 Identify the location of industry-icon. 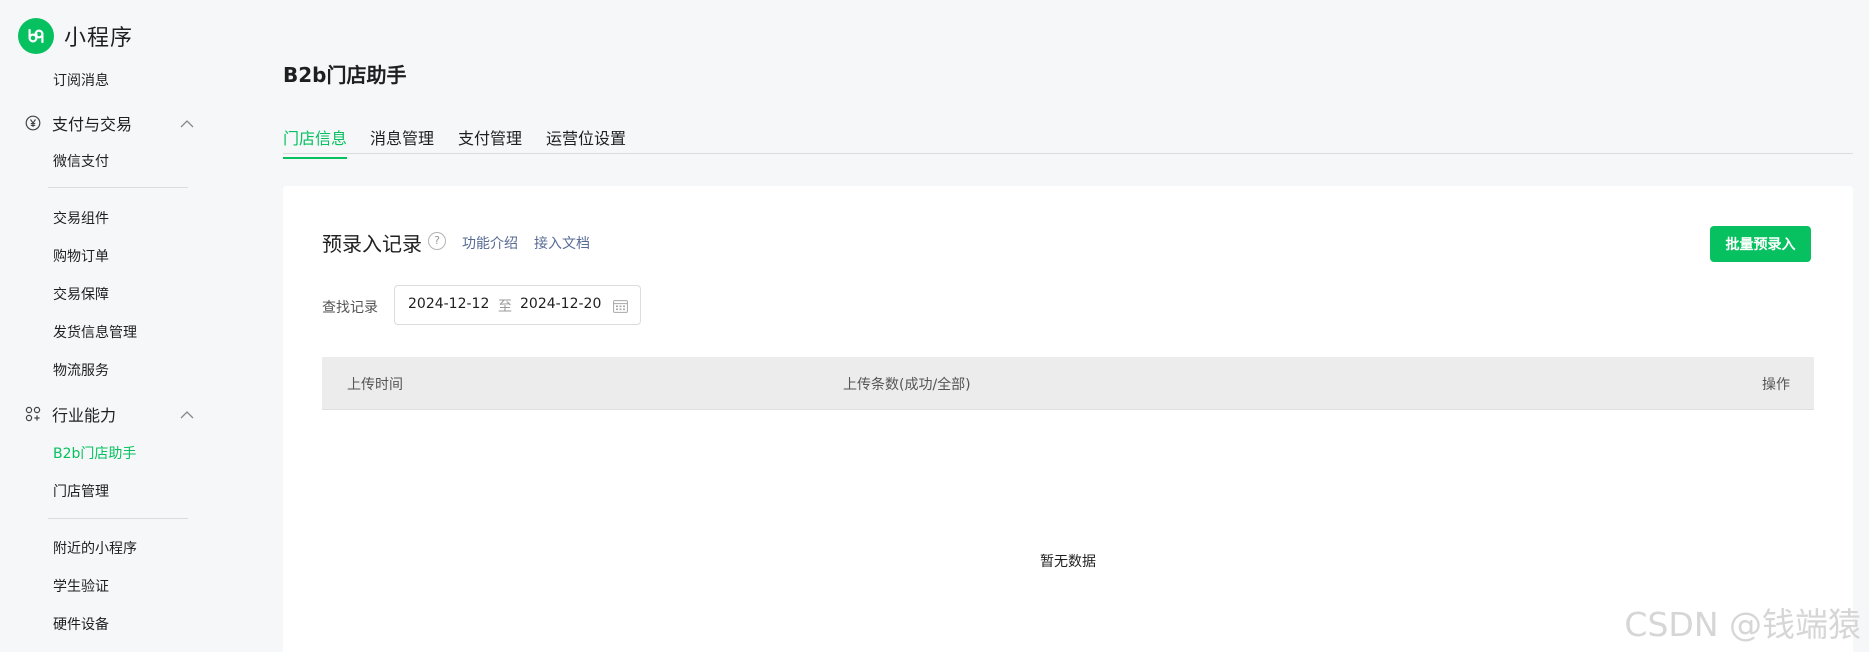
(33, 414).